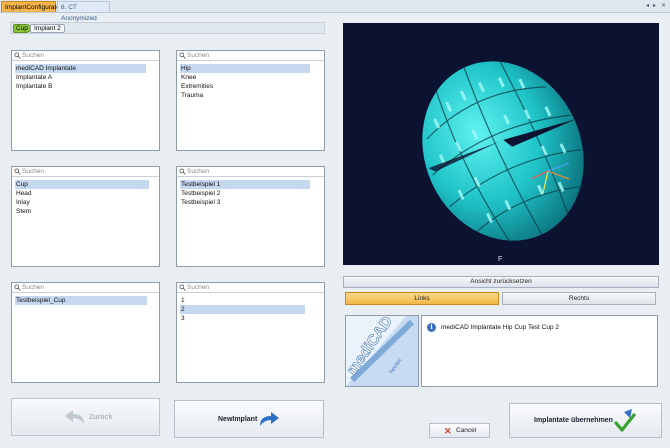 This screenshot has width=670, height=448. I want to click on close-icon: ✕, so click(663, 6).